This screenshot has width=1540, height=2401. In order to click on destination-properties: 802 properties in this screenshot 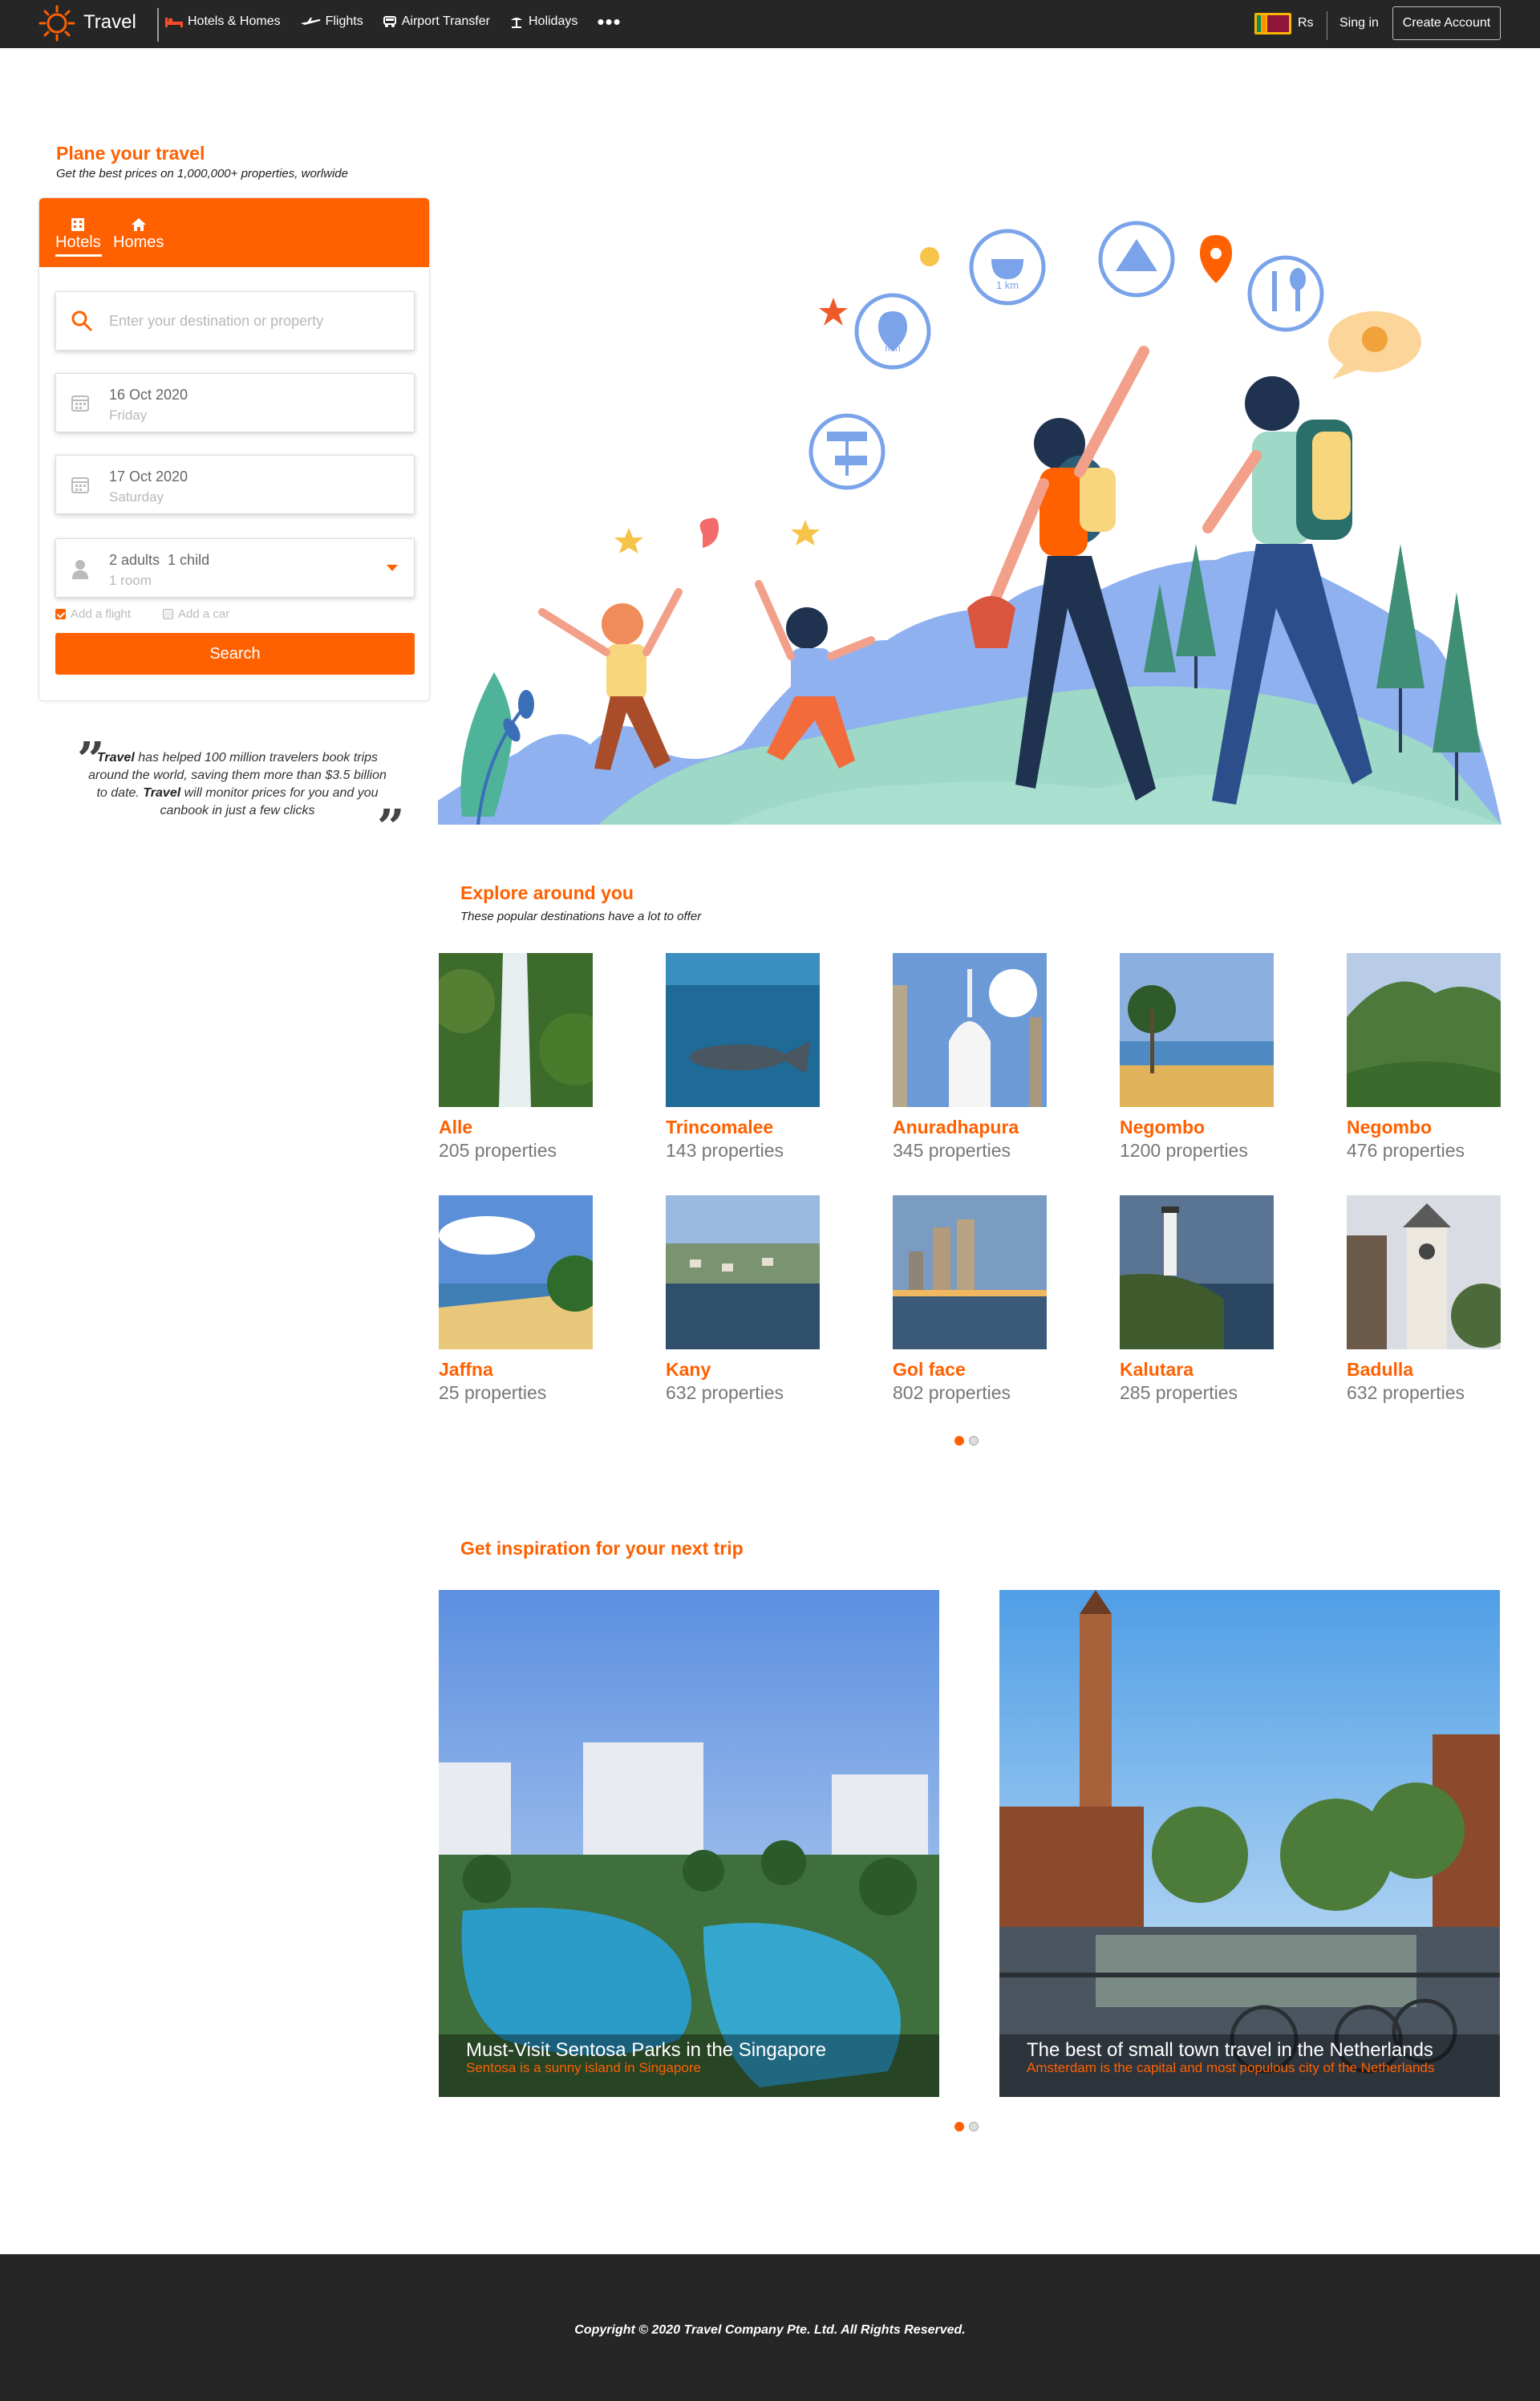, I will do `click(952, 1392)`.